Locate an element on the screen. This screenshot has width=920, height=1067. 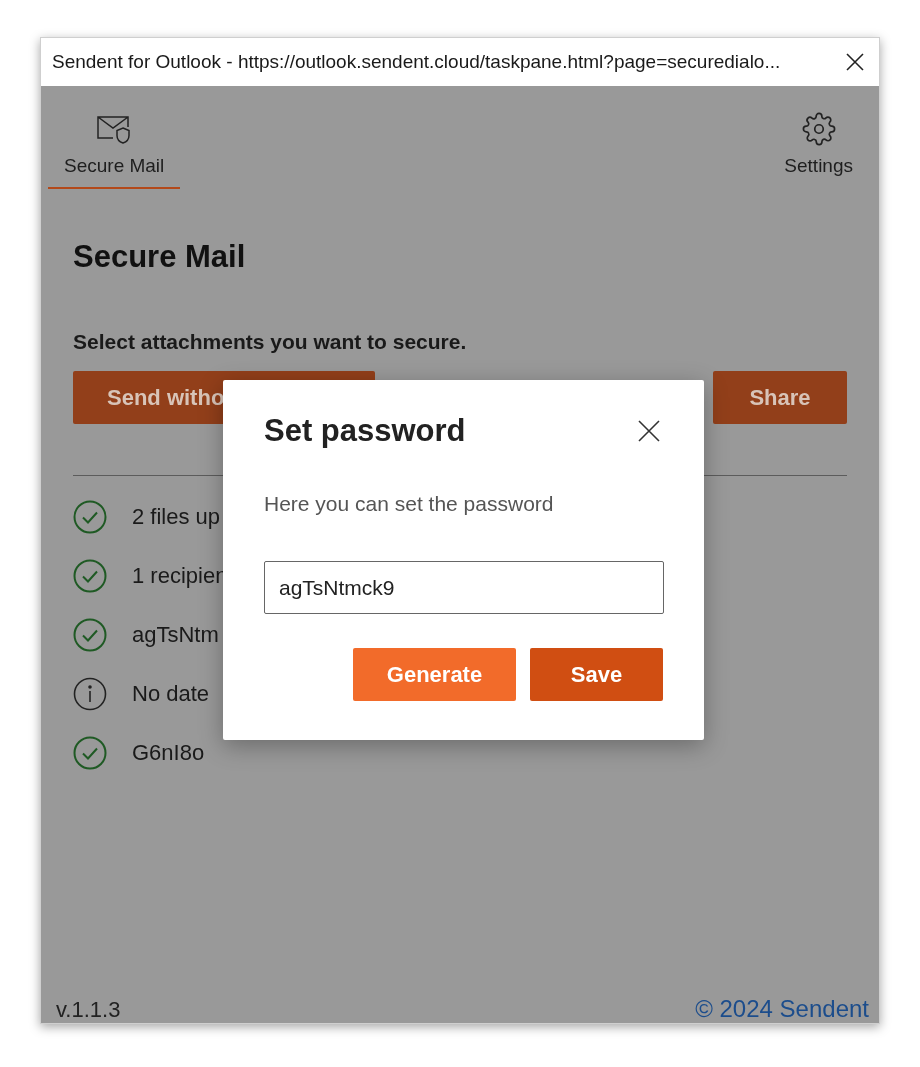
version-label: v.1.1.3 is located at coordinates (88, 1010).